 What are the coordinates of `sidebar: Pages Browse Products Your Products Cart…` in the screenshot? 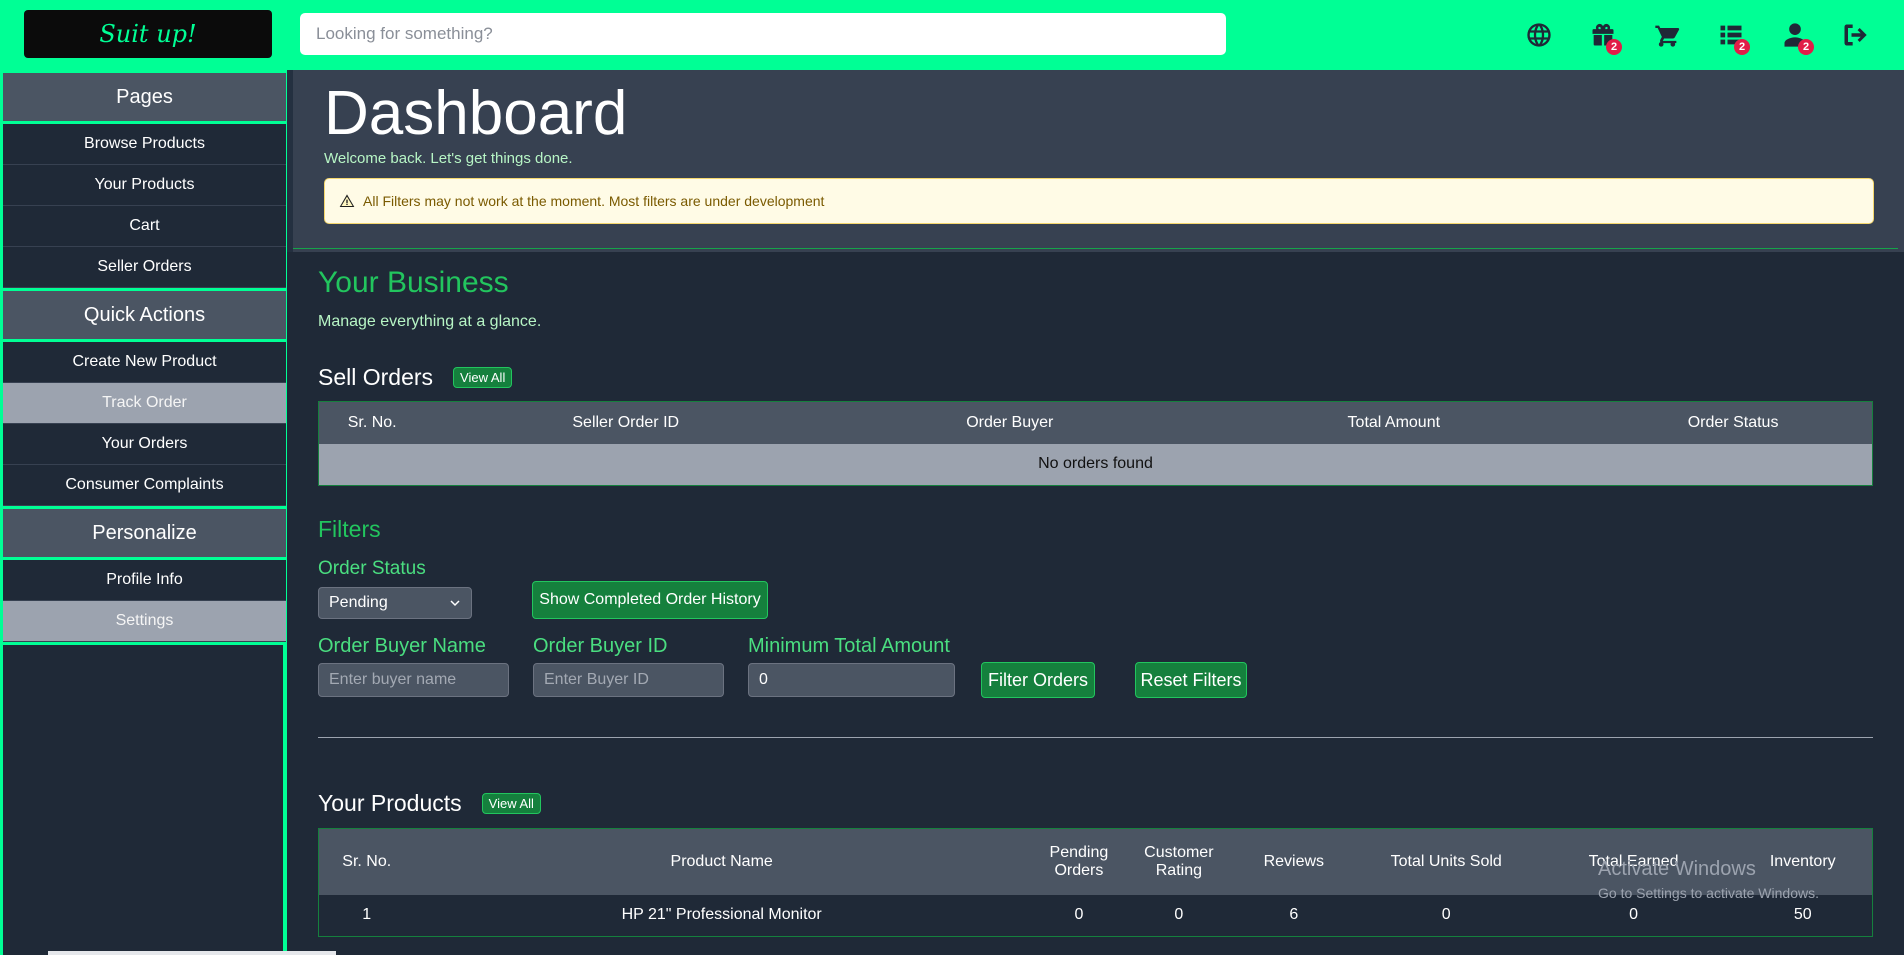 It's located at (143, 512).